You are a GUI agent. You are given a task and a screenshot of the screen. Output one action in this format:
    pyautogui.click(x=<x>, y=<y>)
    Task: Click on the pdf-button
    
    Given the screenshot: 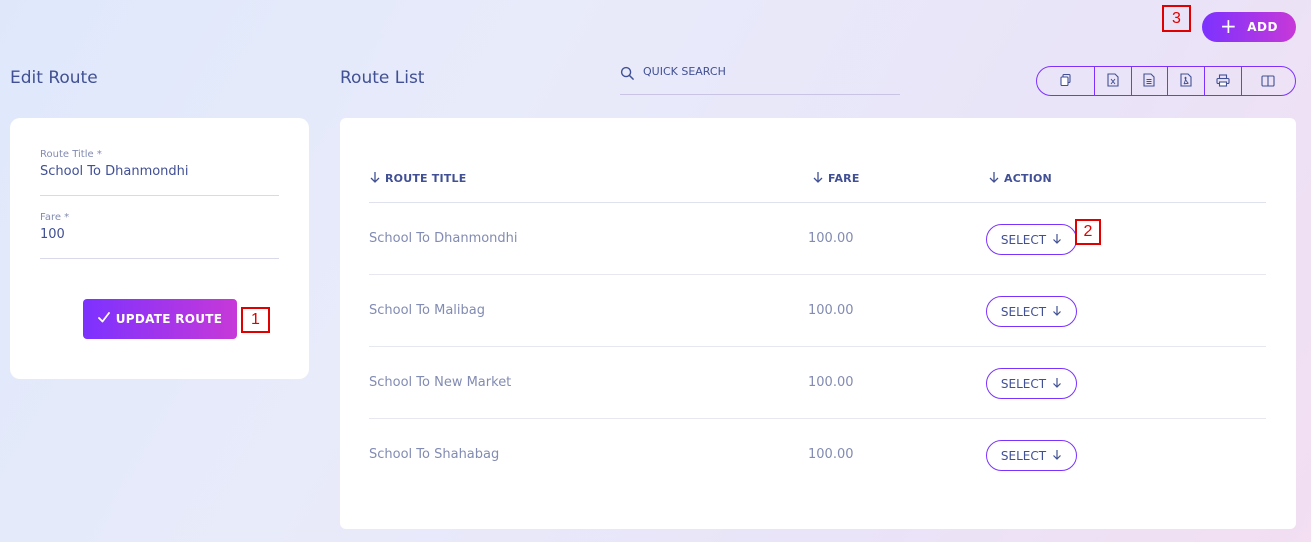 What is the action you would take?
    pyautogui.click(x=1185, y=81)
    